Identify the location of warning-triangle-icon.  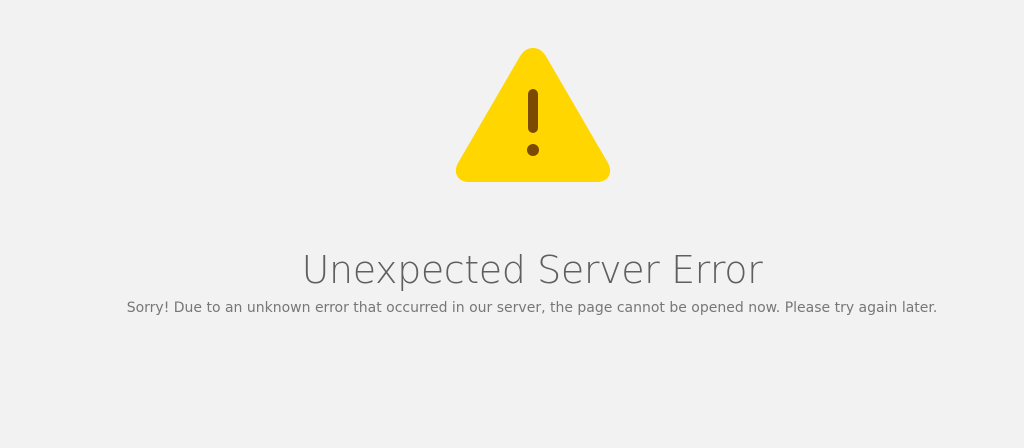
(533, 115).